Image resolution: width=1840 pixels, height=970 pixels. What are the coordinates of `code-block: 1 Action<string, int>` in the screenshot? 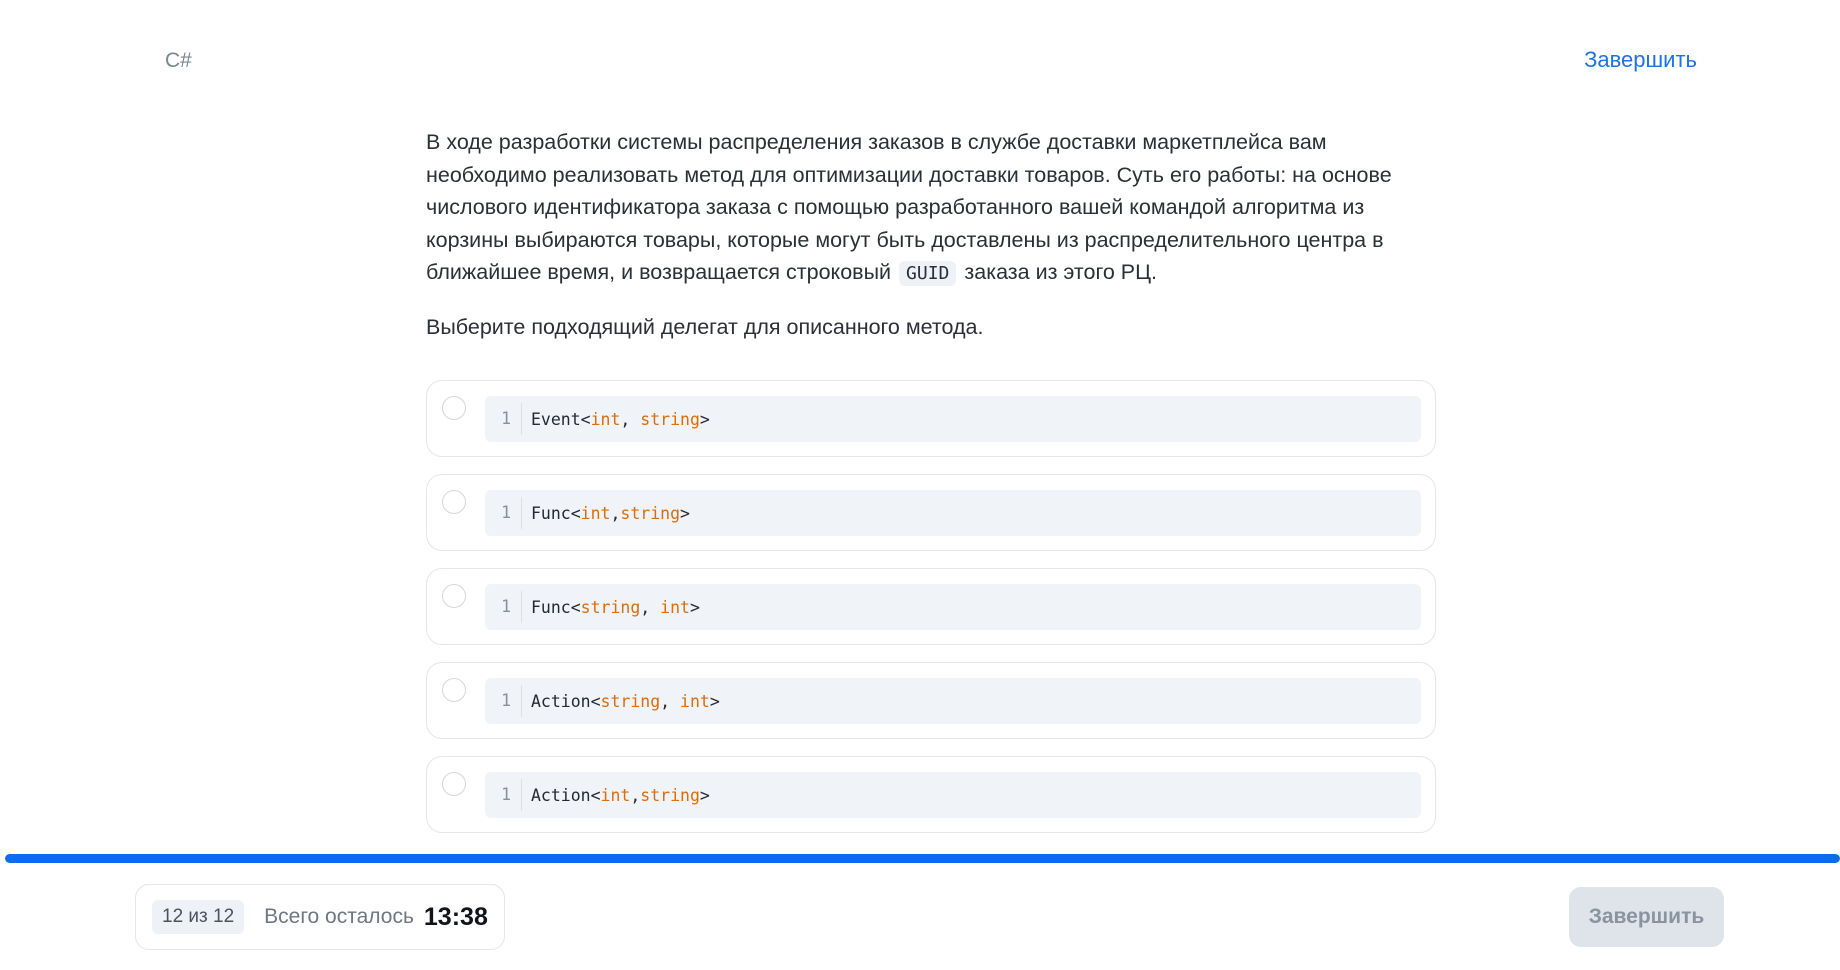 It's located at (953, 701).